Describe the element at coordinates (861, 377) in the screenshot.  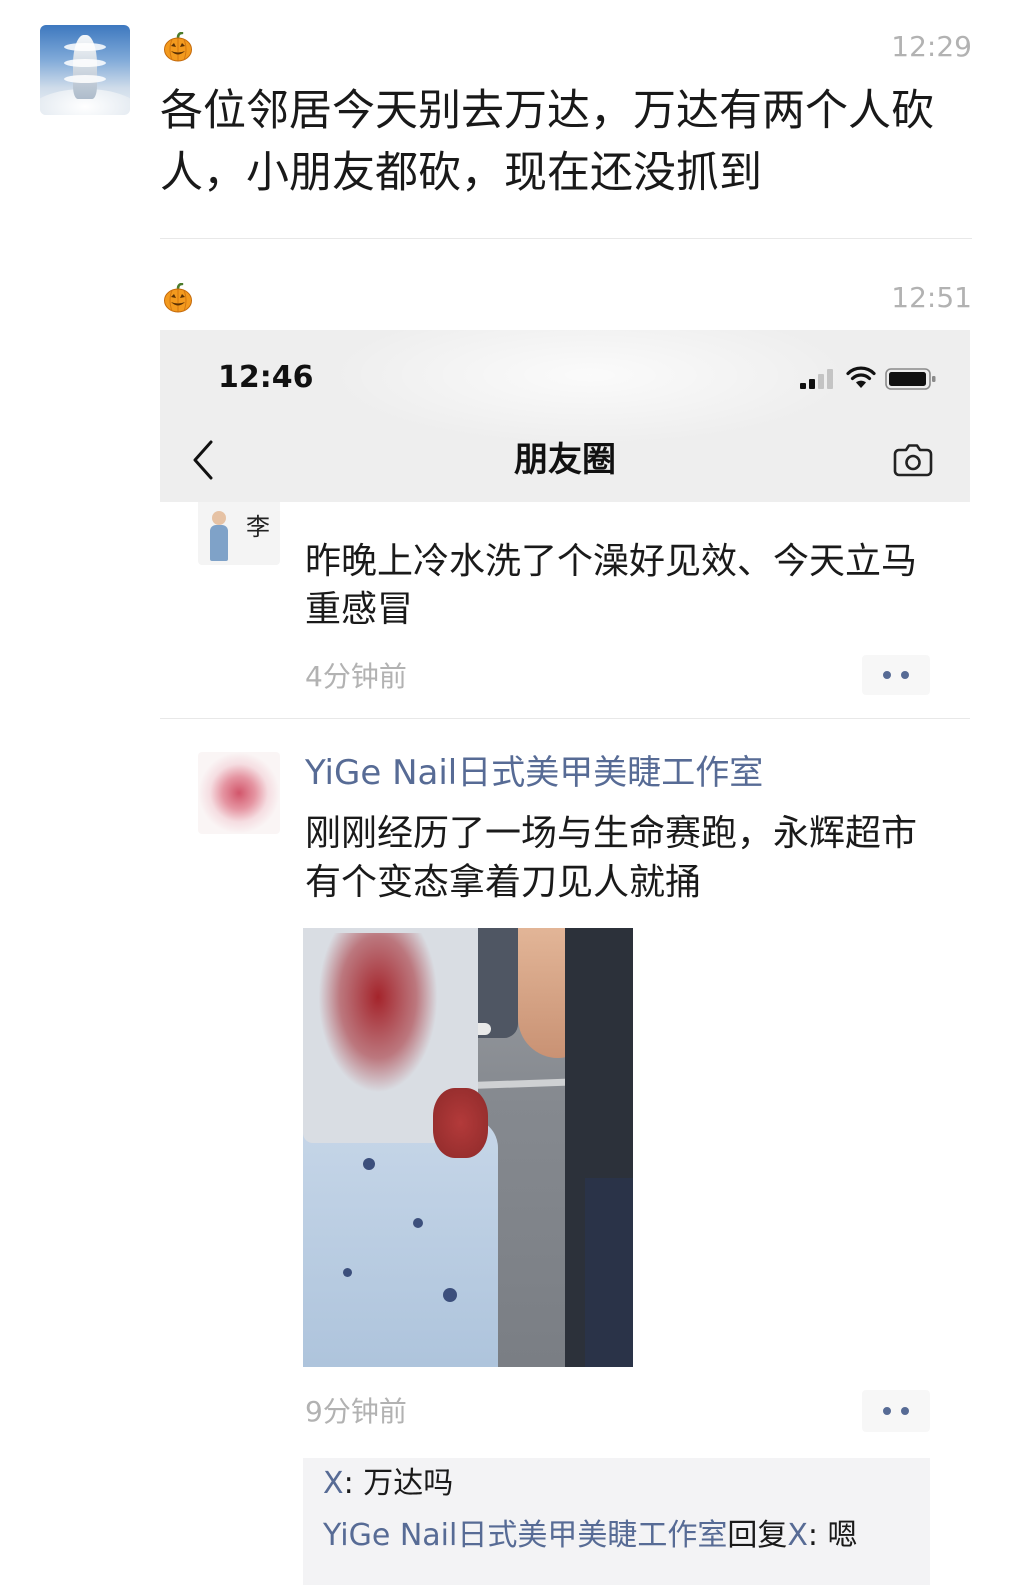
I see `wifi-icon` at that location.